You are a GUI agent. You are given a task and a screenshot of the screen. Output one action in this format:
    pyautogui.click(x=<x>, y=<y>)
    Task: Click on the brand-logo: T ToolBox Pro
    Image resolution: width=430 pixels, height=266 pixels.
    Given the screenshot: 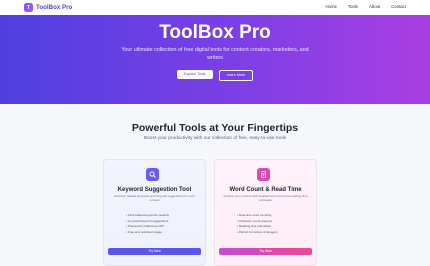 What is the action you would take?
    pyautogui.click(x=48, y=7)
    